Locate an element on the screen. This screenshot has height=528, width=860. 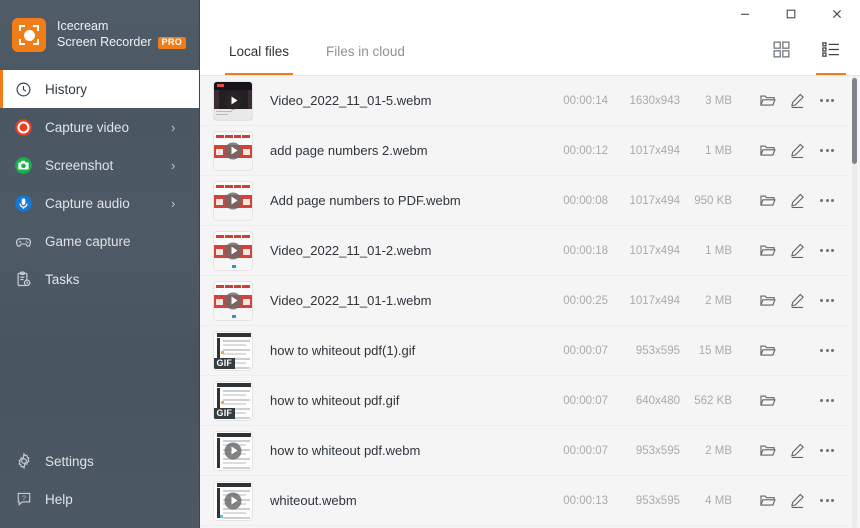
file-size: 1 MB is located at coordinates (718, 250).